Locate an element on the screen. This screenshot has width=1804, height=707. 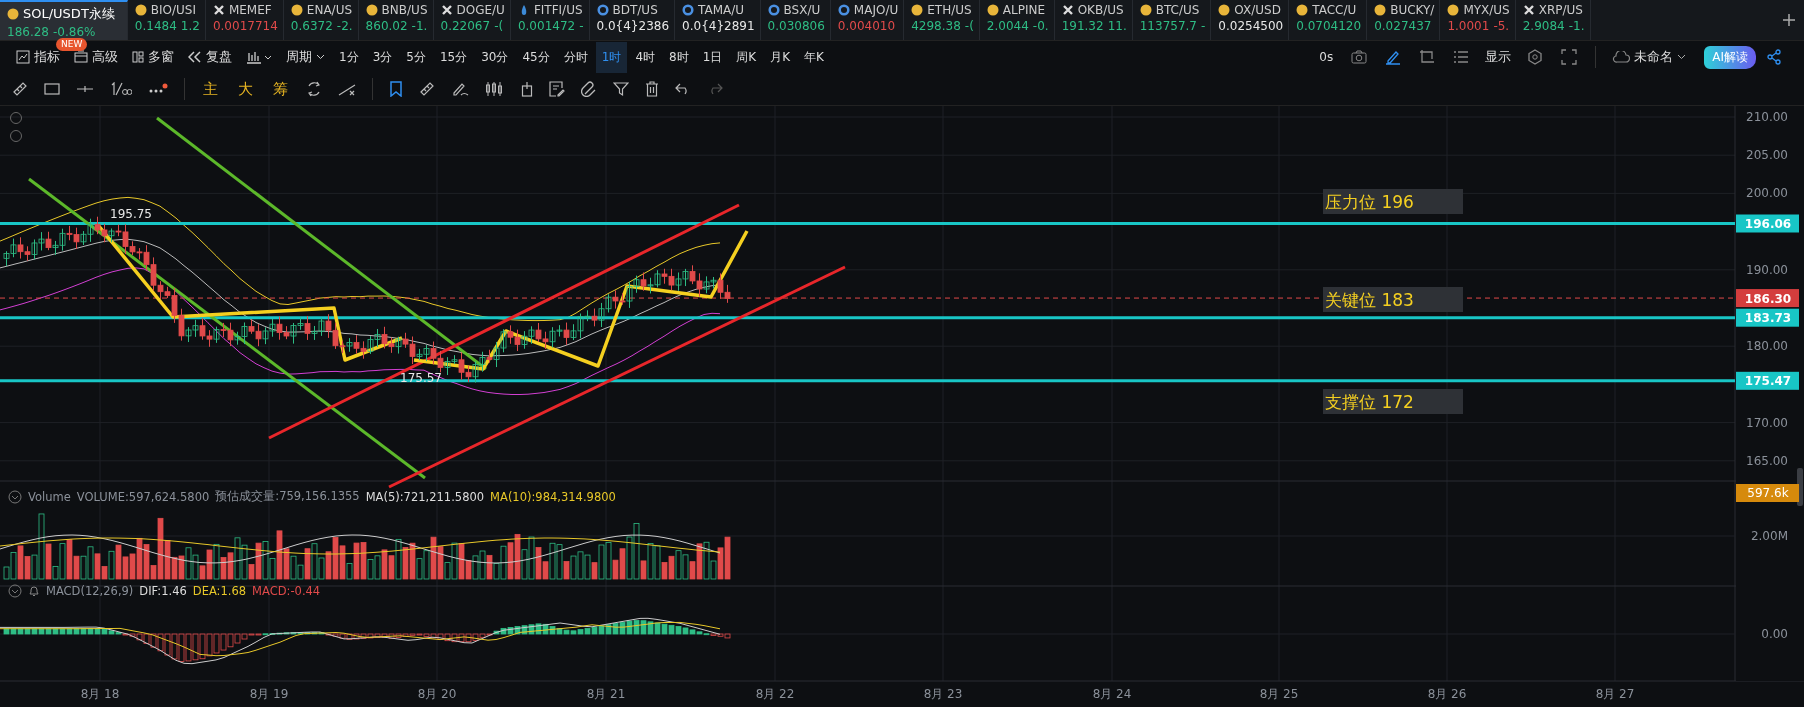
indicator-toggle: 筹 is located at coordinates (280, 89).